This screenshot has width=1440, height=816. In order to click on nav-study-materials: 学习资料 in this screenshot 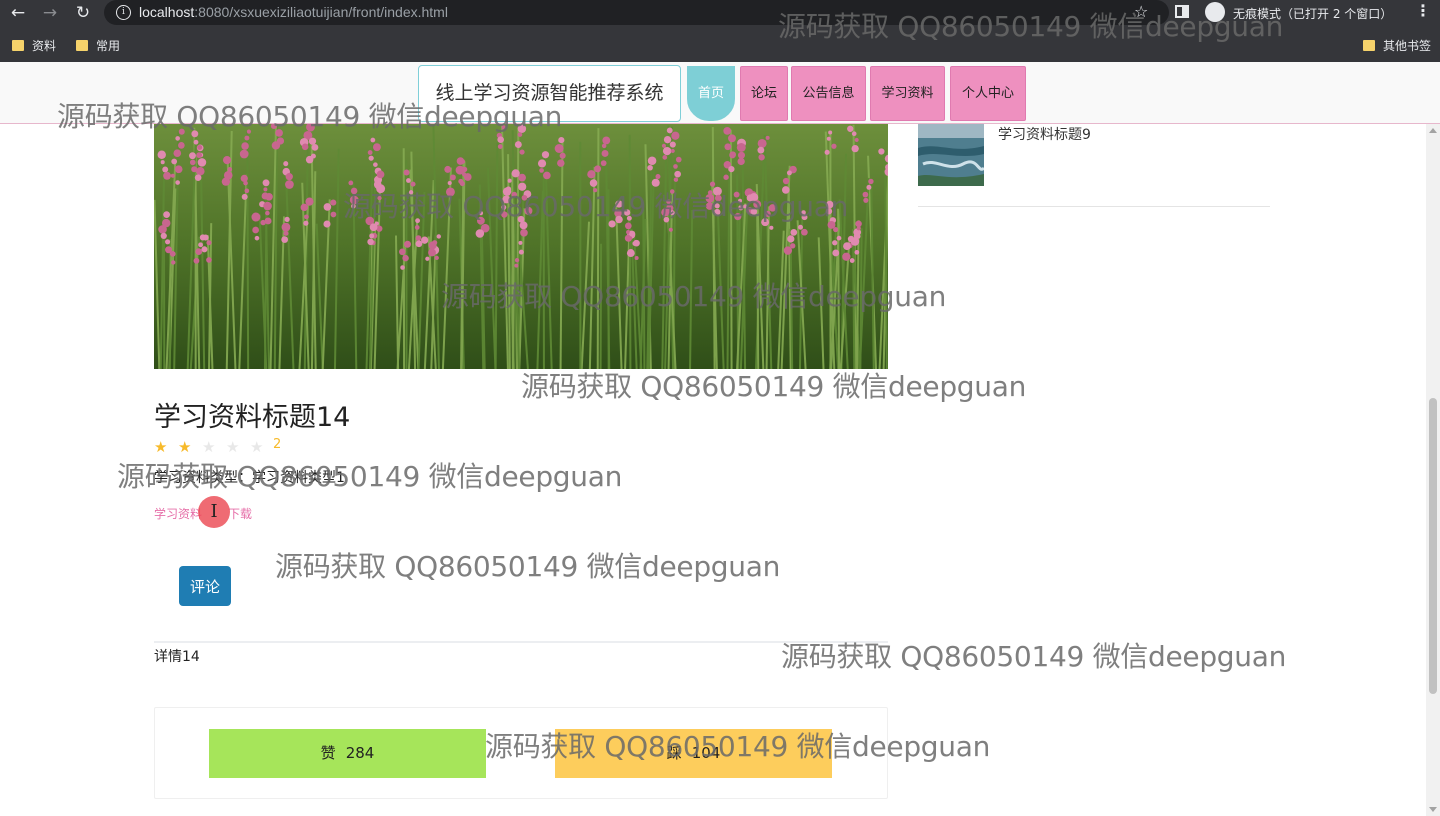, I will do `click(907, 93)`.